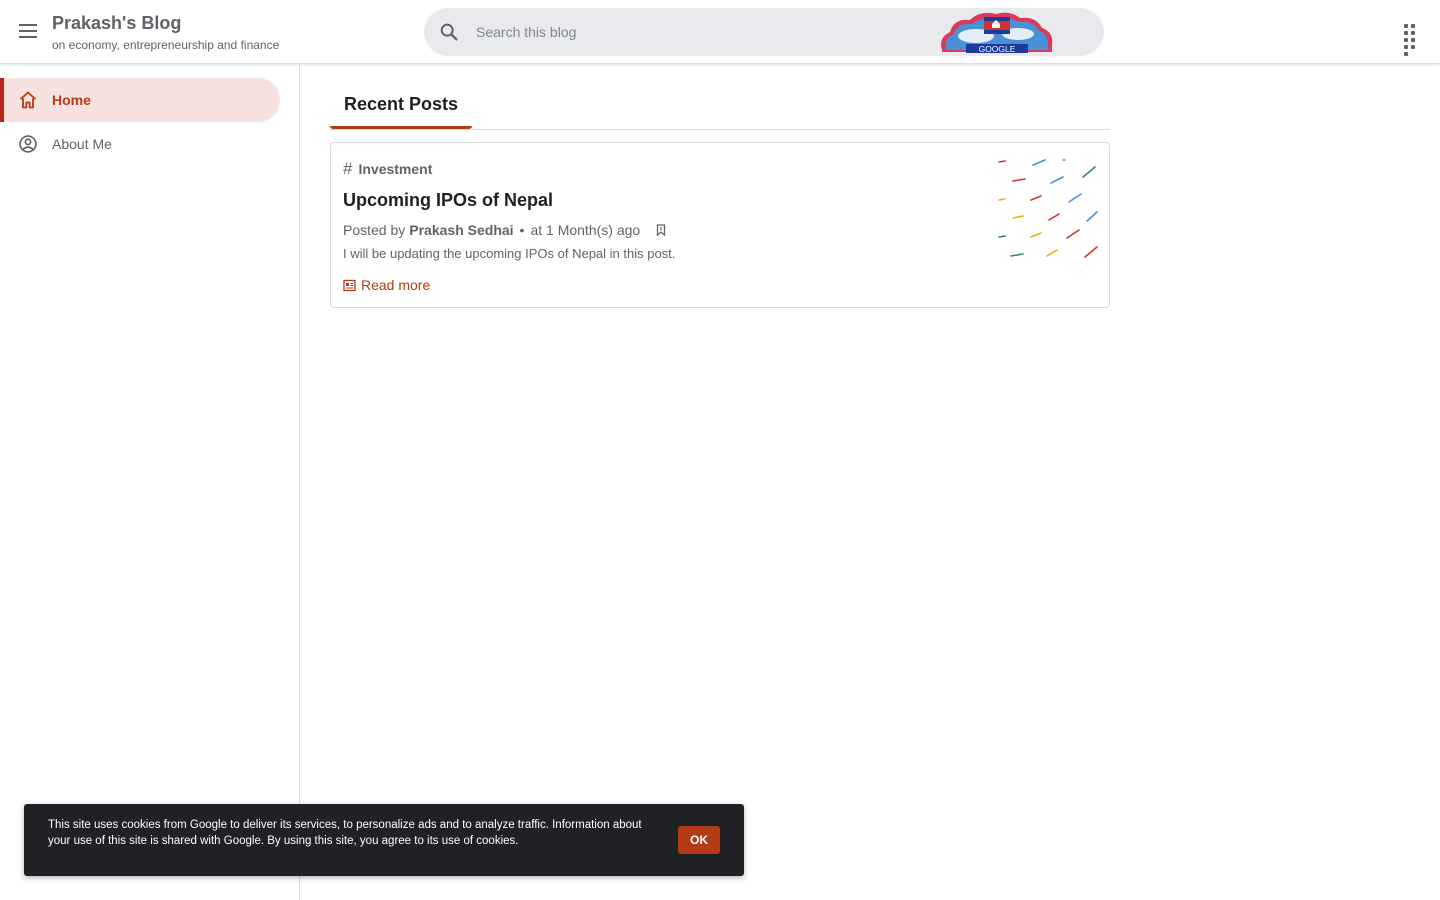  What do you see at coordinates (28, 32) in the screenshot?
I see `menu-icon` at bounding box center [28, 32].